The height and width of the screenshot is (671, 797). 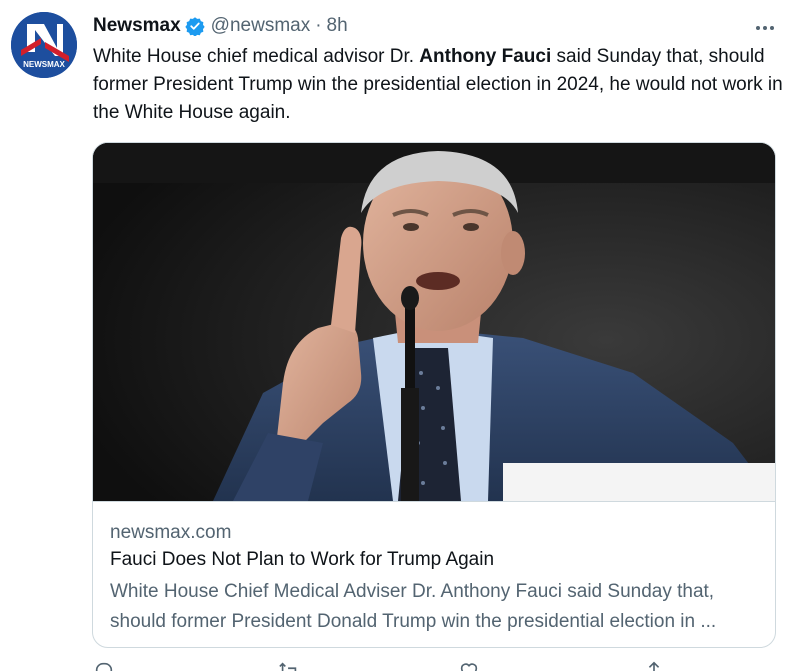 What do you see at coordinates (485, 56) in the screenshot?
I see `tweet-text-mention: Anthony Fauci` at bounding box center [485, 56].